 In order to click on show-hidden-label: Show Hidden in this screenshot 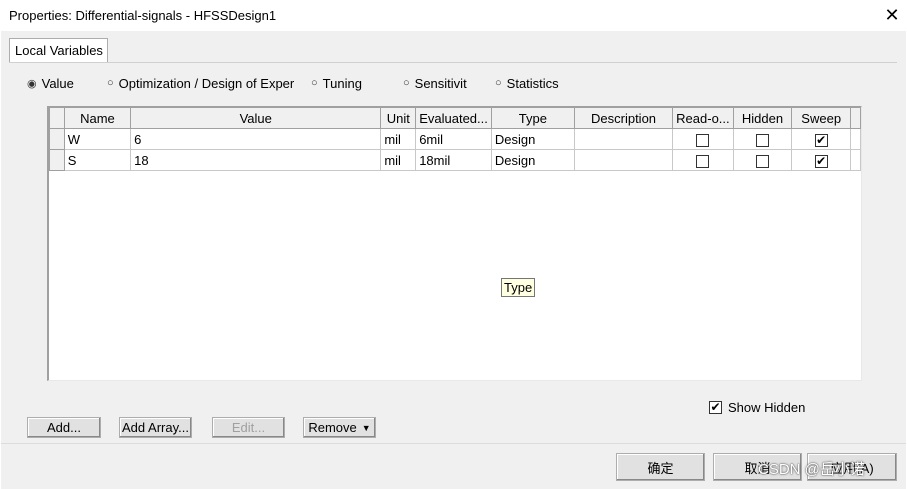, I will do `click(767, 407)`.